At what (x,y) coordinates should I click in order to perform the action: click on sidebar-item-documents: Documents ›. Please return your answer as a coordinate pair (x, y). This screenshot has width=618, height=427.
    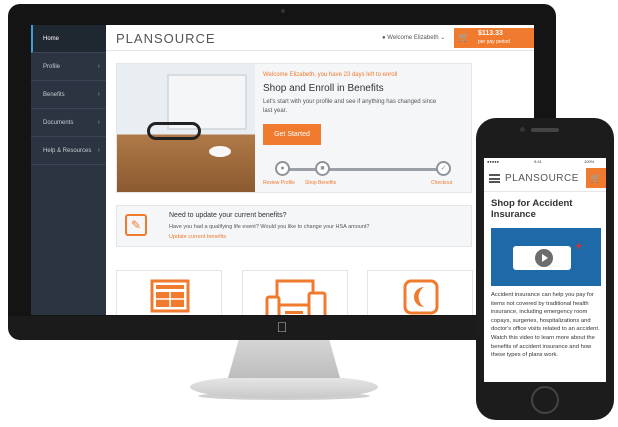
    Looking at the image, I should click on (68, 123).